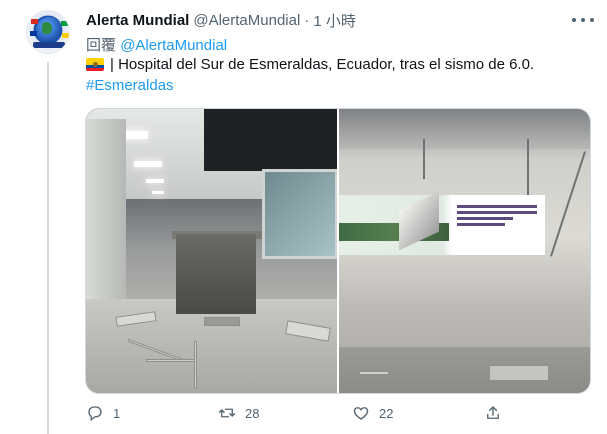  What do you see at coordinates (303, 415) in the screenshot?
I see `tweet-actions: 1 28 22` at bounding box center [303, 415].